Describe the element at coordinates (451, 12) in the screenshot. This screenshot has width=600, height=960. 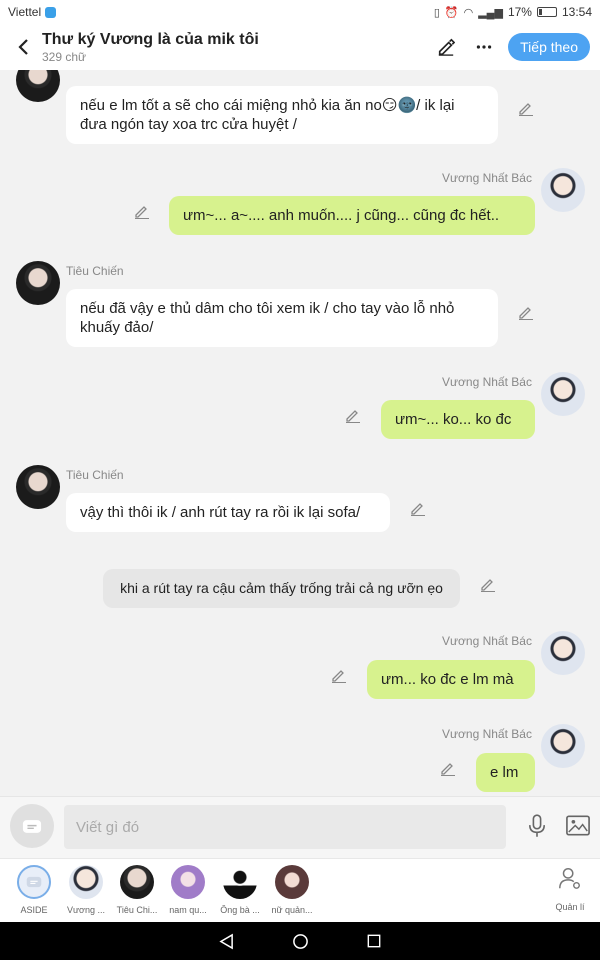
I see `alarm-icon: ⏰` at that location.